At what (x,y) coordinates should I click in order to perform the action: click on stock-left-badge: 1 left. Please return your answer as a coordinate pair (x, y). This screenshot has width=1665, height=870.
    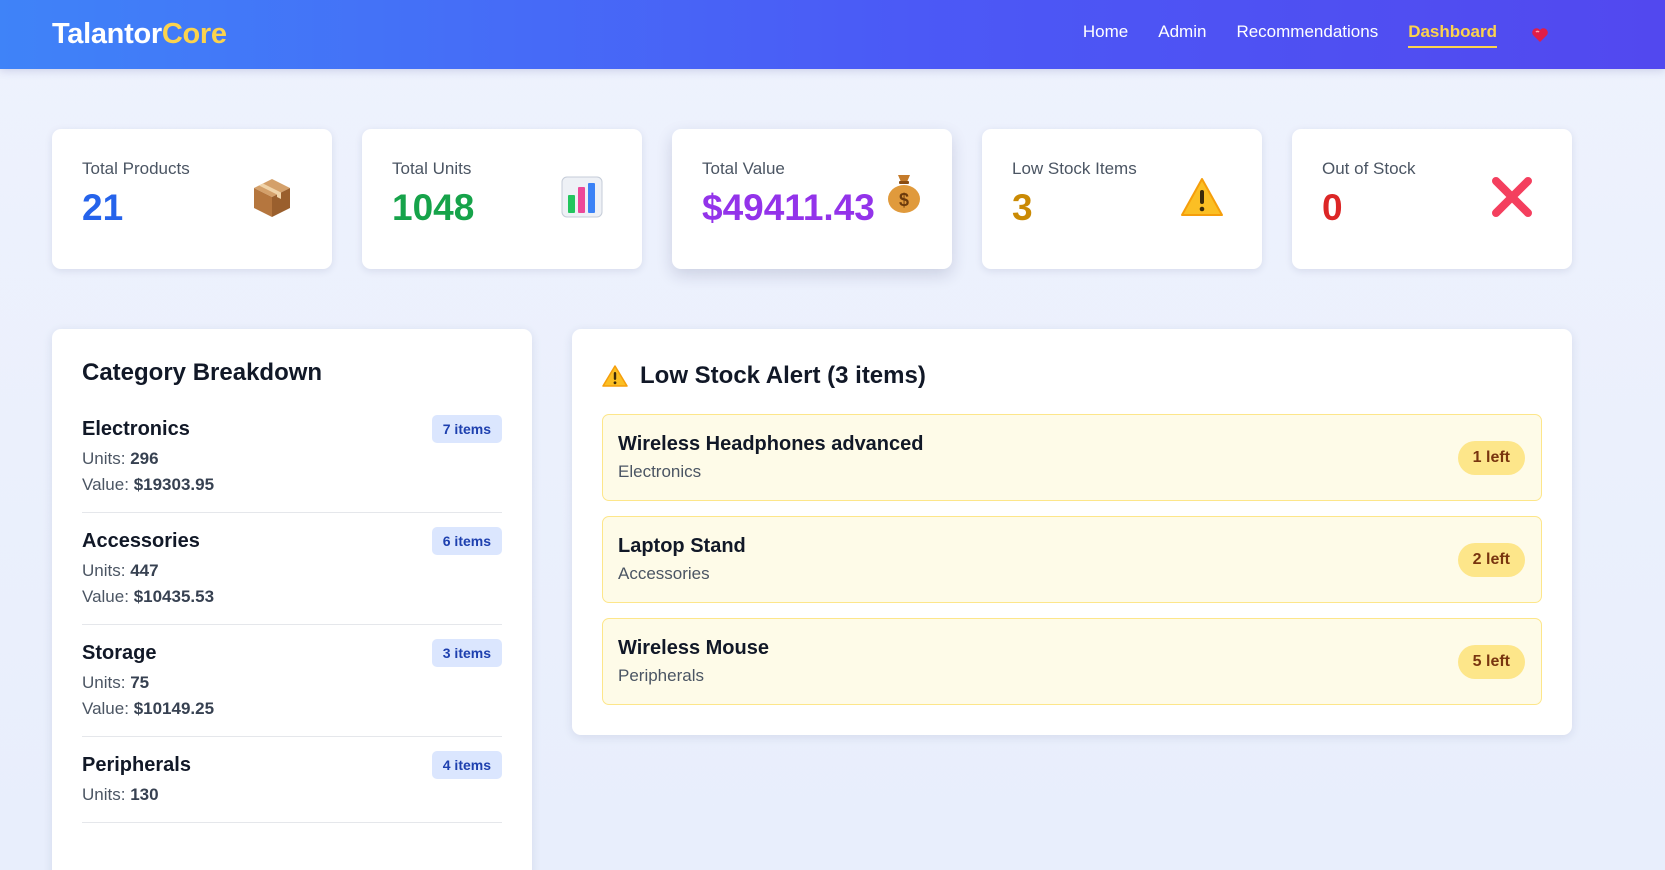
    Looking at the image, I should click on (1491, 457).